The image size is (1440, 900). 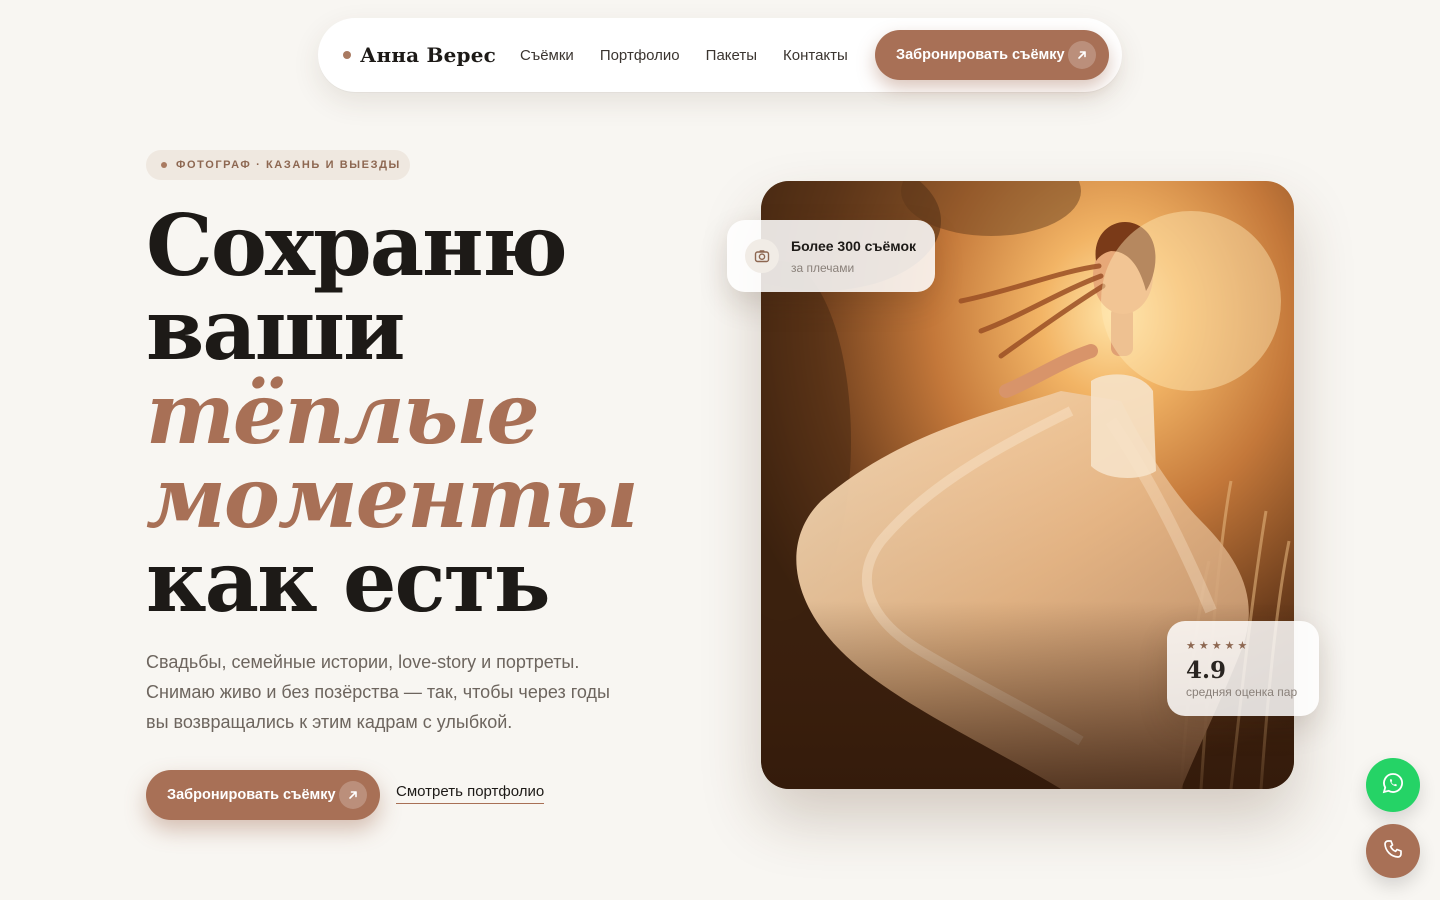 What do you see at coordinates (343, 413) in the screenshot?
I see `headline-accent-1: тёплые` at bounding box center [343, 413].